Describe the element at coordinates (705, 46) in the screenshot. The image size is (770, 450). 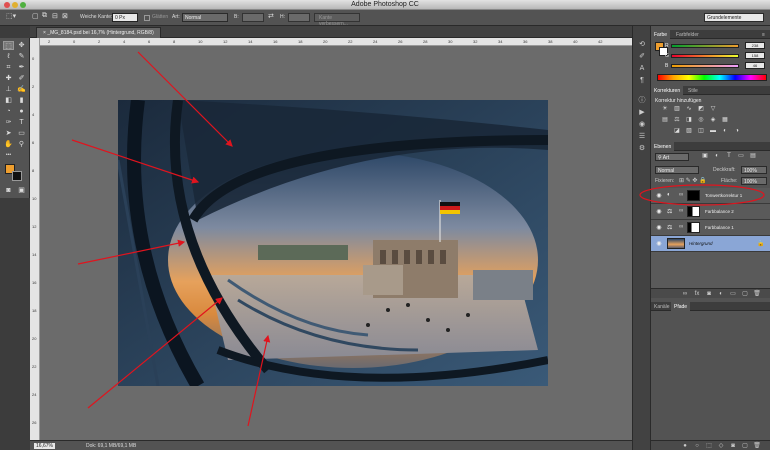
I see `channel-r-slider` at that location.